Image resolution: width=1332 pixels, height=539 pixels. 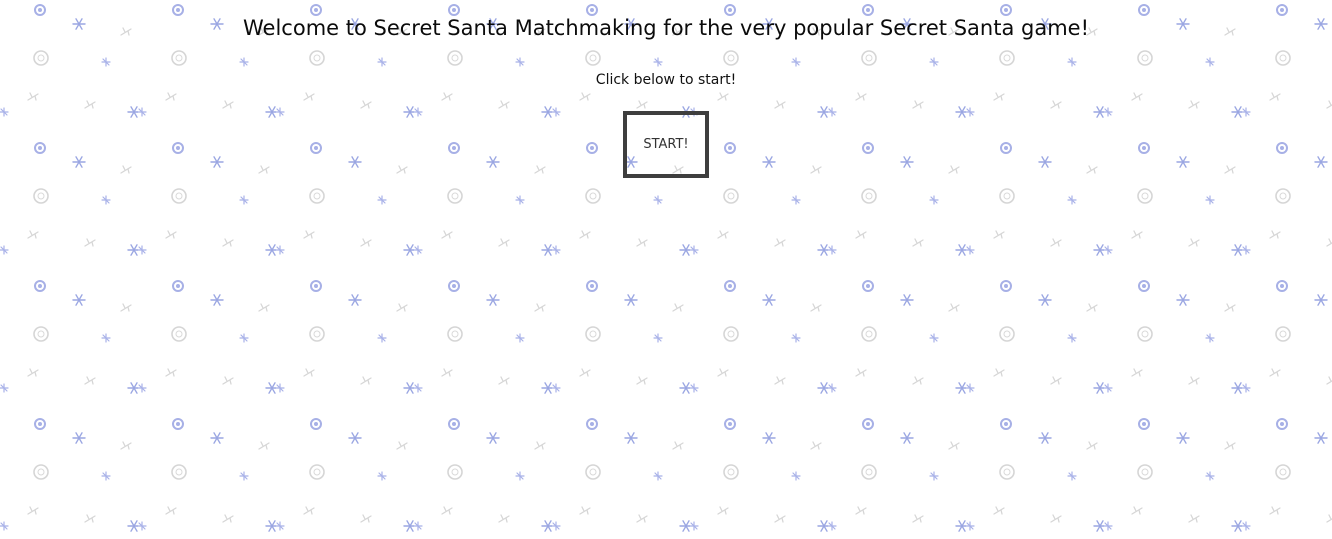 What do you see at coordinates (666, 144) in the screenshot?
I see `start-button: START!` at bounding box center [666, 144].